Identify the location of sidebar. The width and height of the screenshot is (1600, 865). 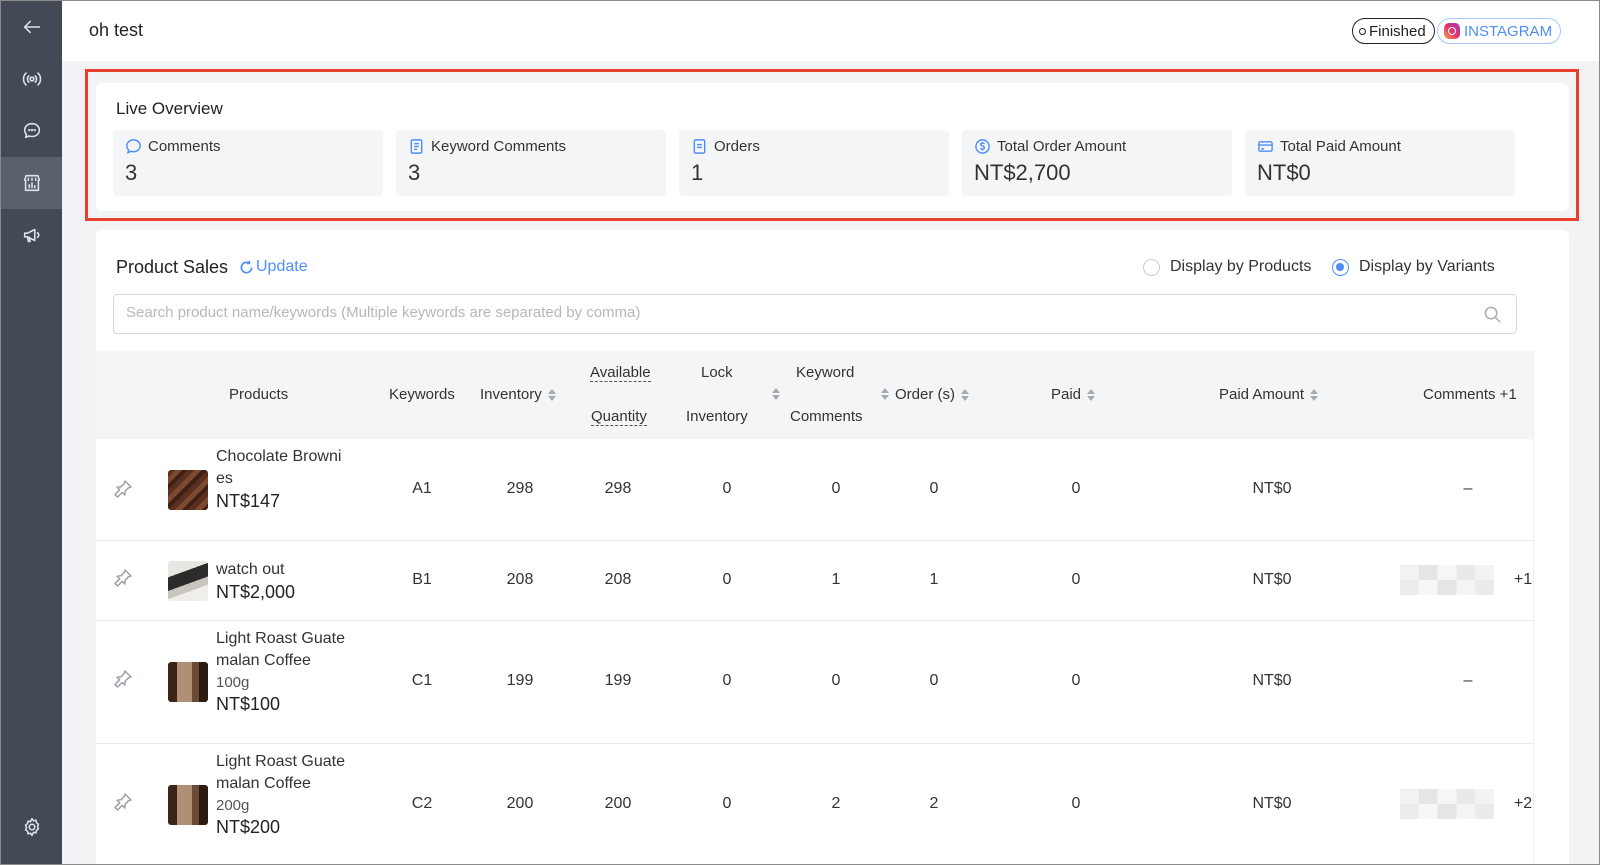
(31, 432).